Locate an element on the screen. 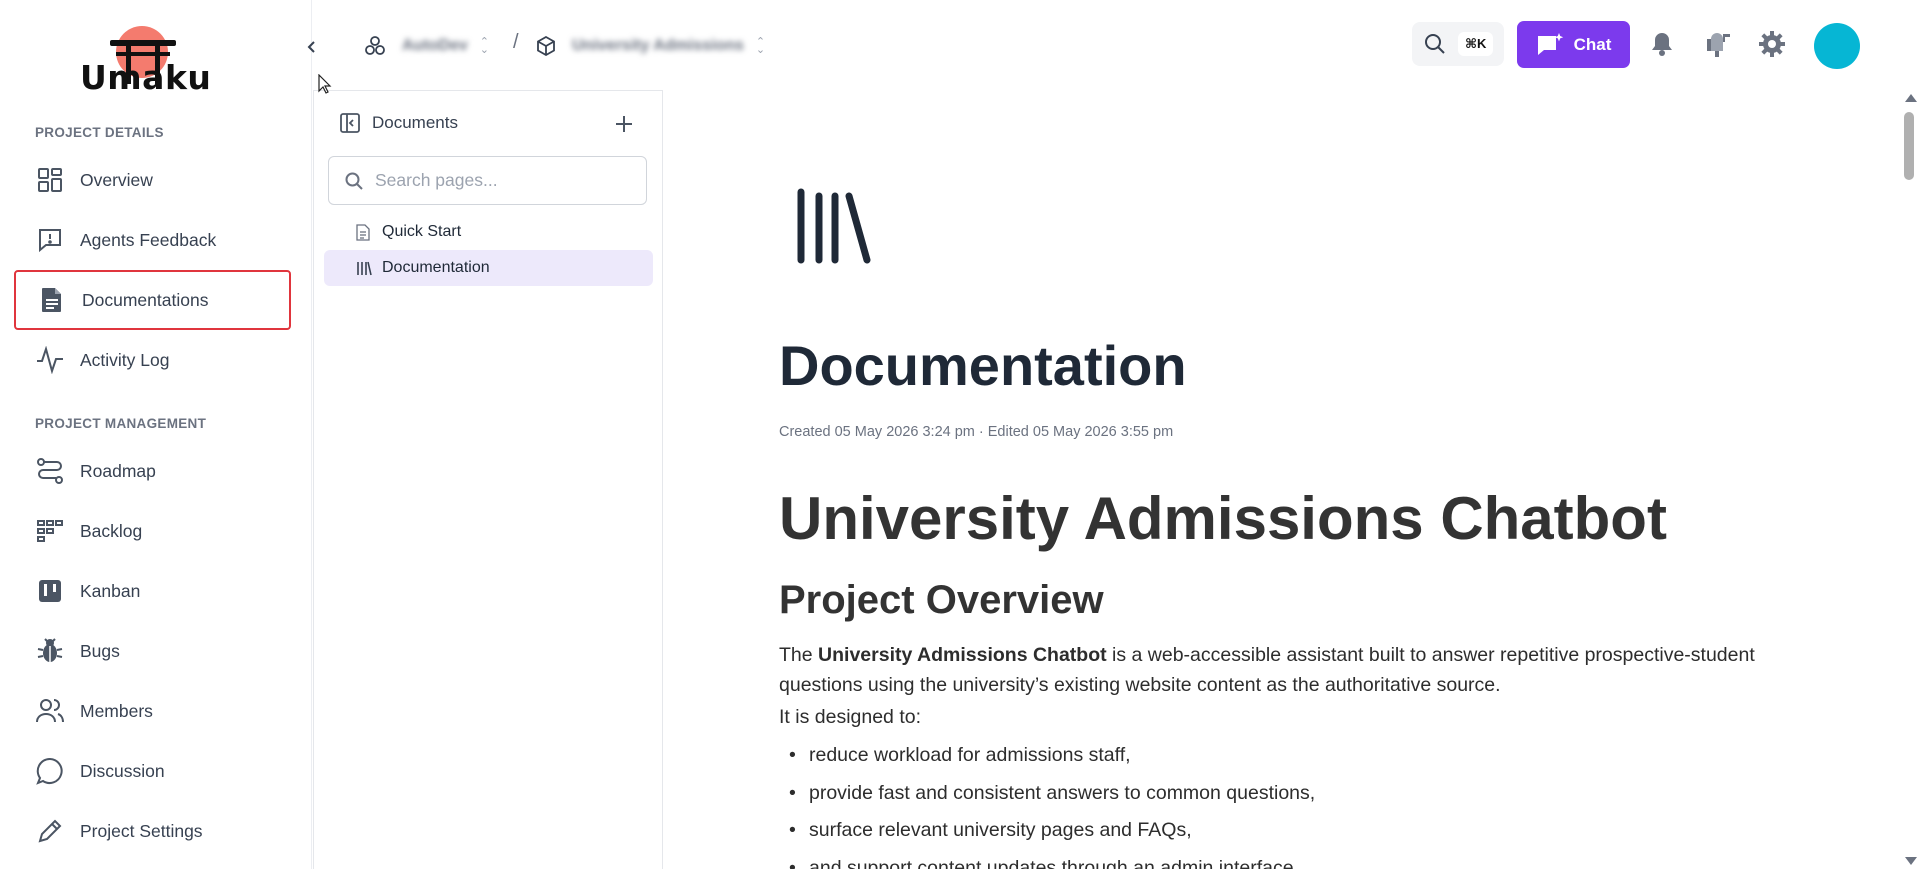 This screenshot has width=1920, height=869. chat-button-label: Chat is located at coordinates (1592, 44).